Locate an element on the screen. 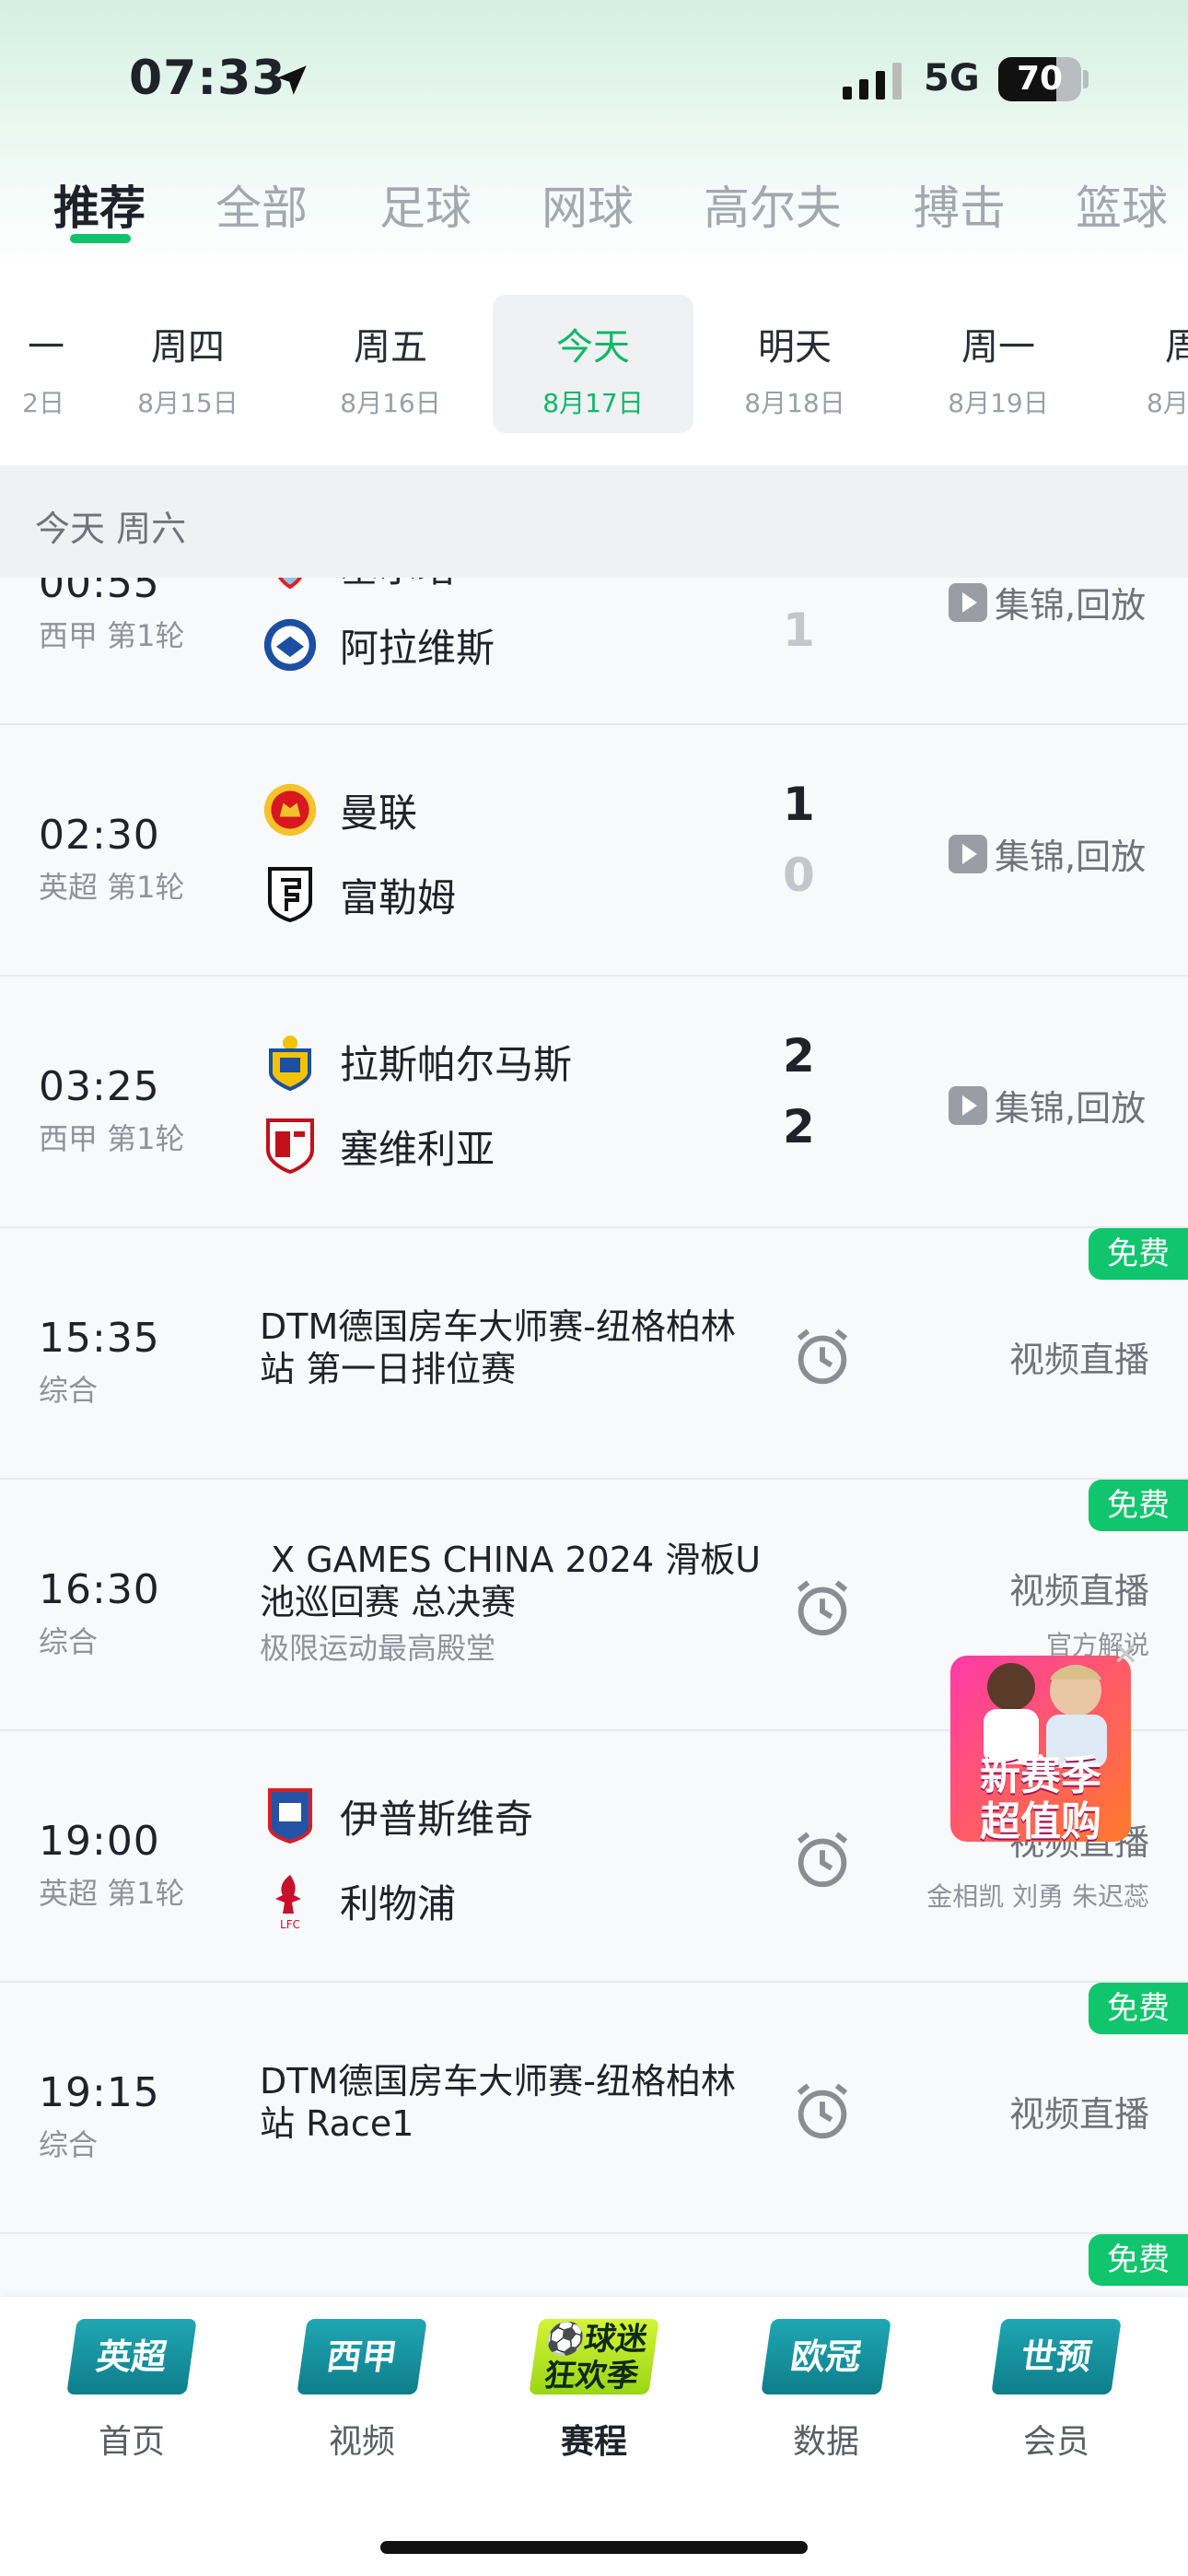 The width and height of the screenshot is (1188, 2576). top-header: 07:33 5G 70 推荐 全部 足球 网球 高尔夫 搏击 篮球 is located at coordinates (594, 133).